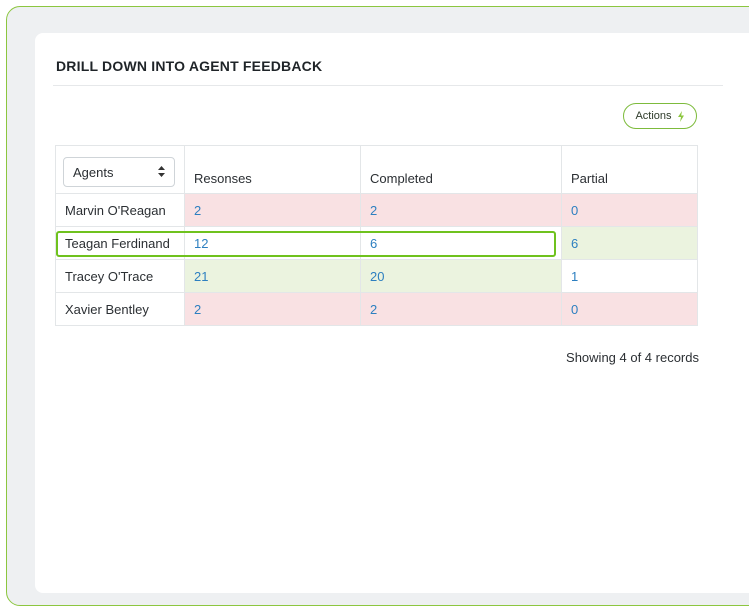 The width and height of the screenshot is (749, 606). I want to click on updown-arrows-icon, so click(161, 172).